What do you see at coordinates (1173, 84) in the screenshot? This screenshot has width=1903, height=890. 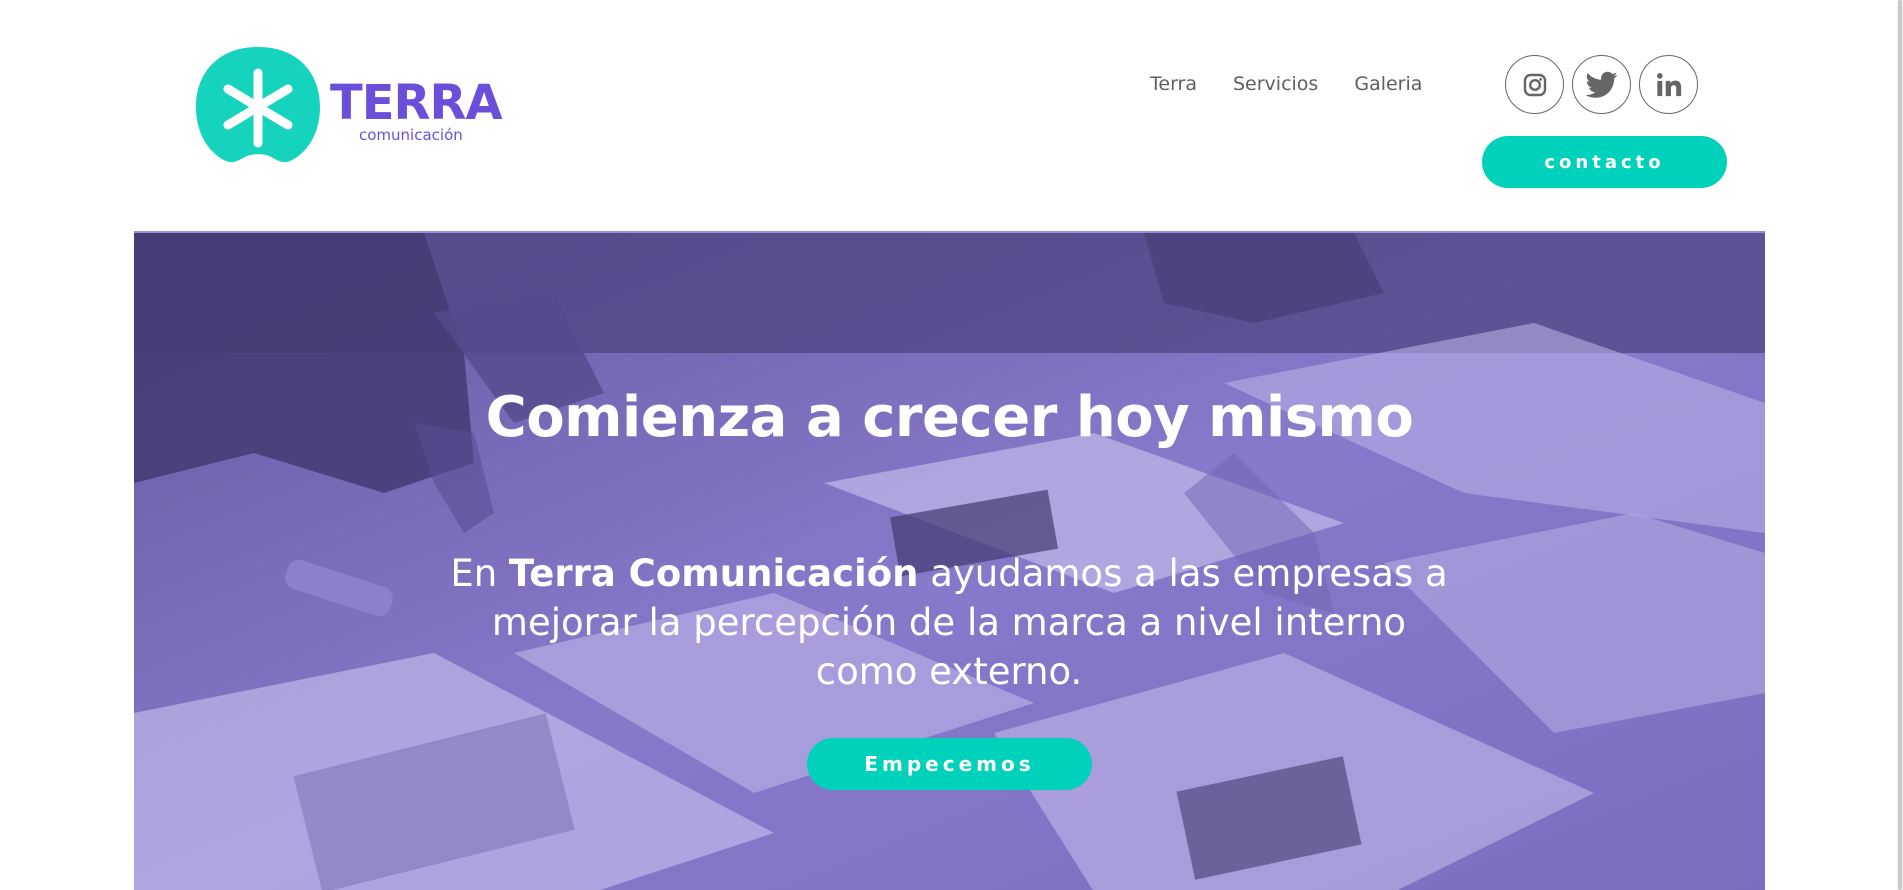 I see `nav-item-terra: Terra` at bounding box center [1173, 84].